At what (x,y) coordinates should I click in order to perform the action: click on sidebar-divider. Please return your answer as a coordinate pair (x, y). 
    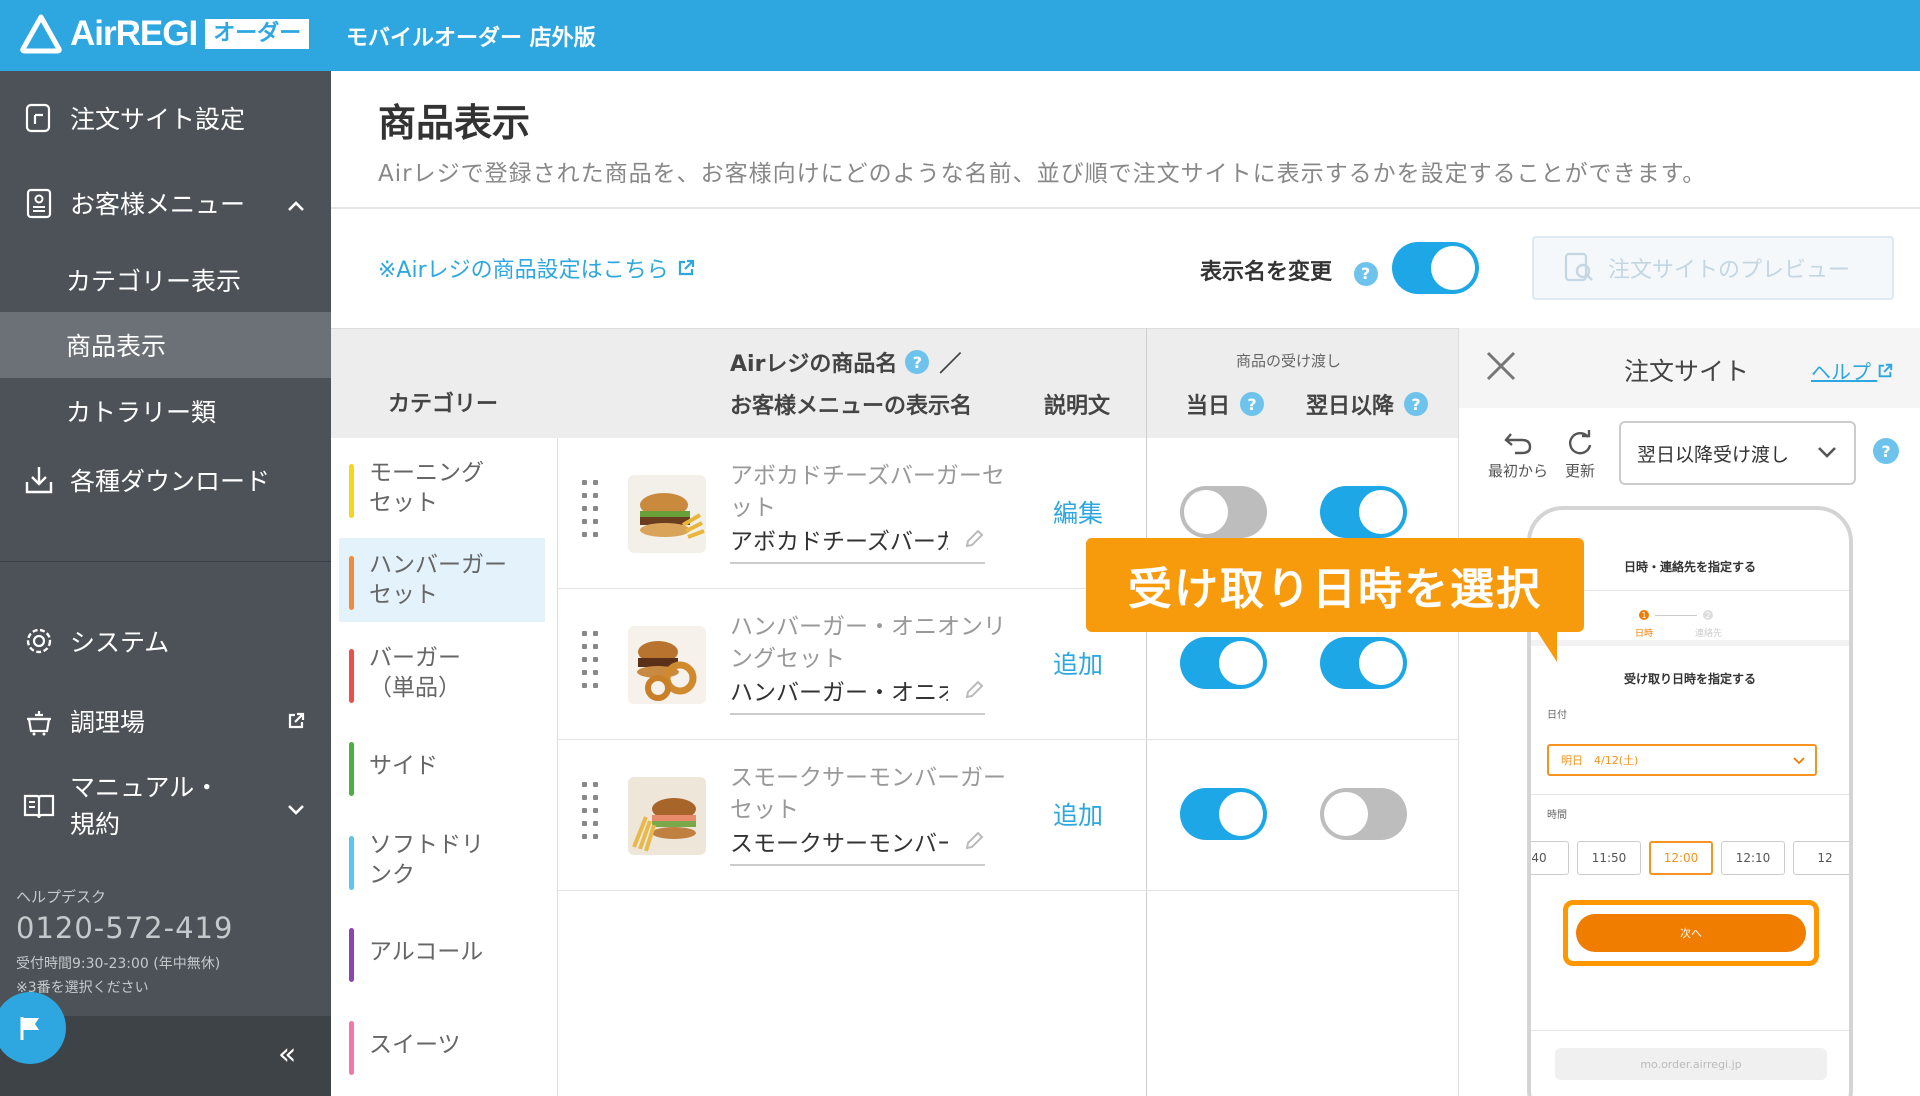
    Looking at the image, I should click on (165, 561).